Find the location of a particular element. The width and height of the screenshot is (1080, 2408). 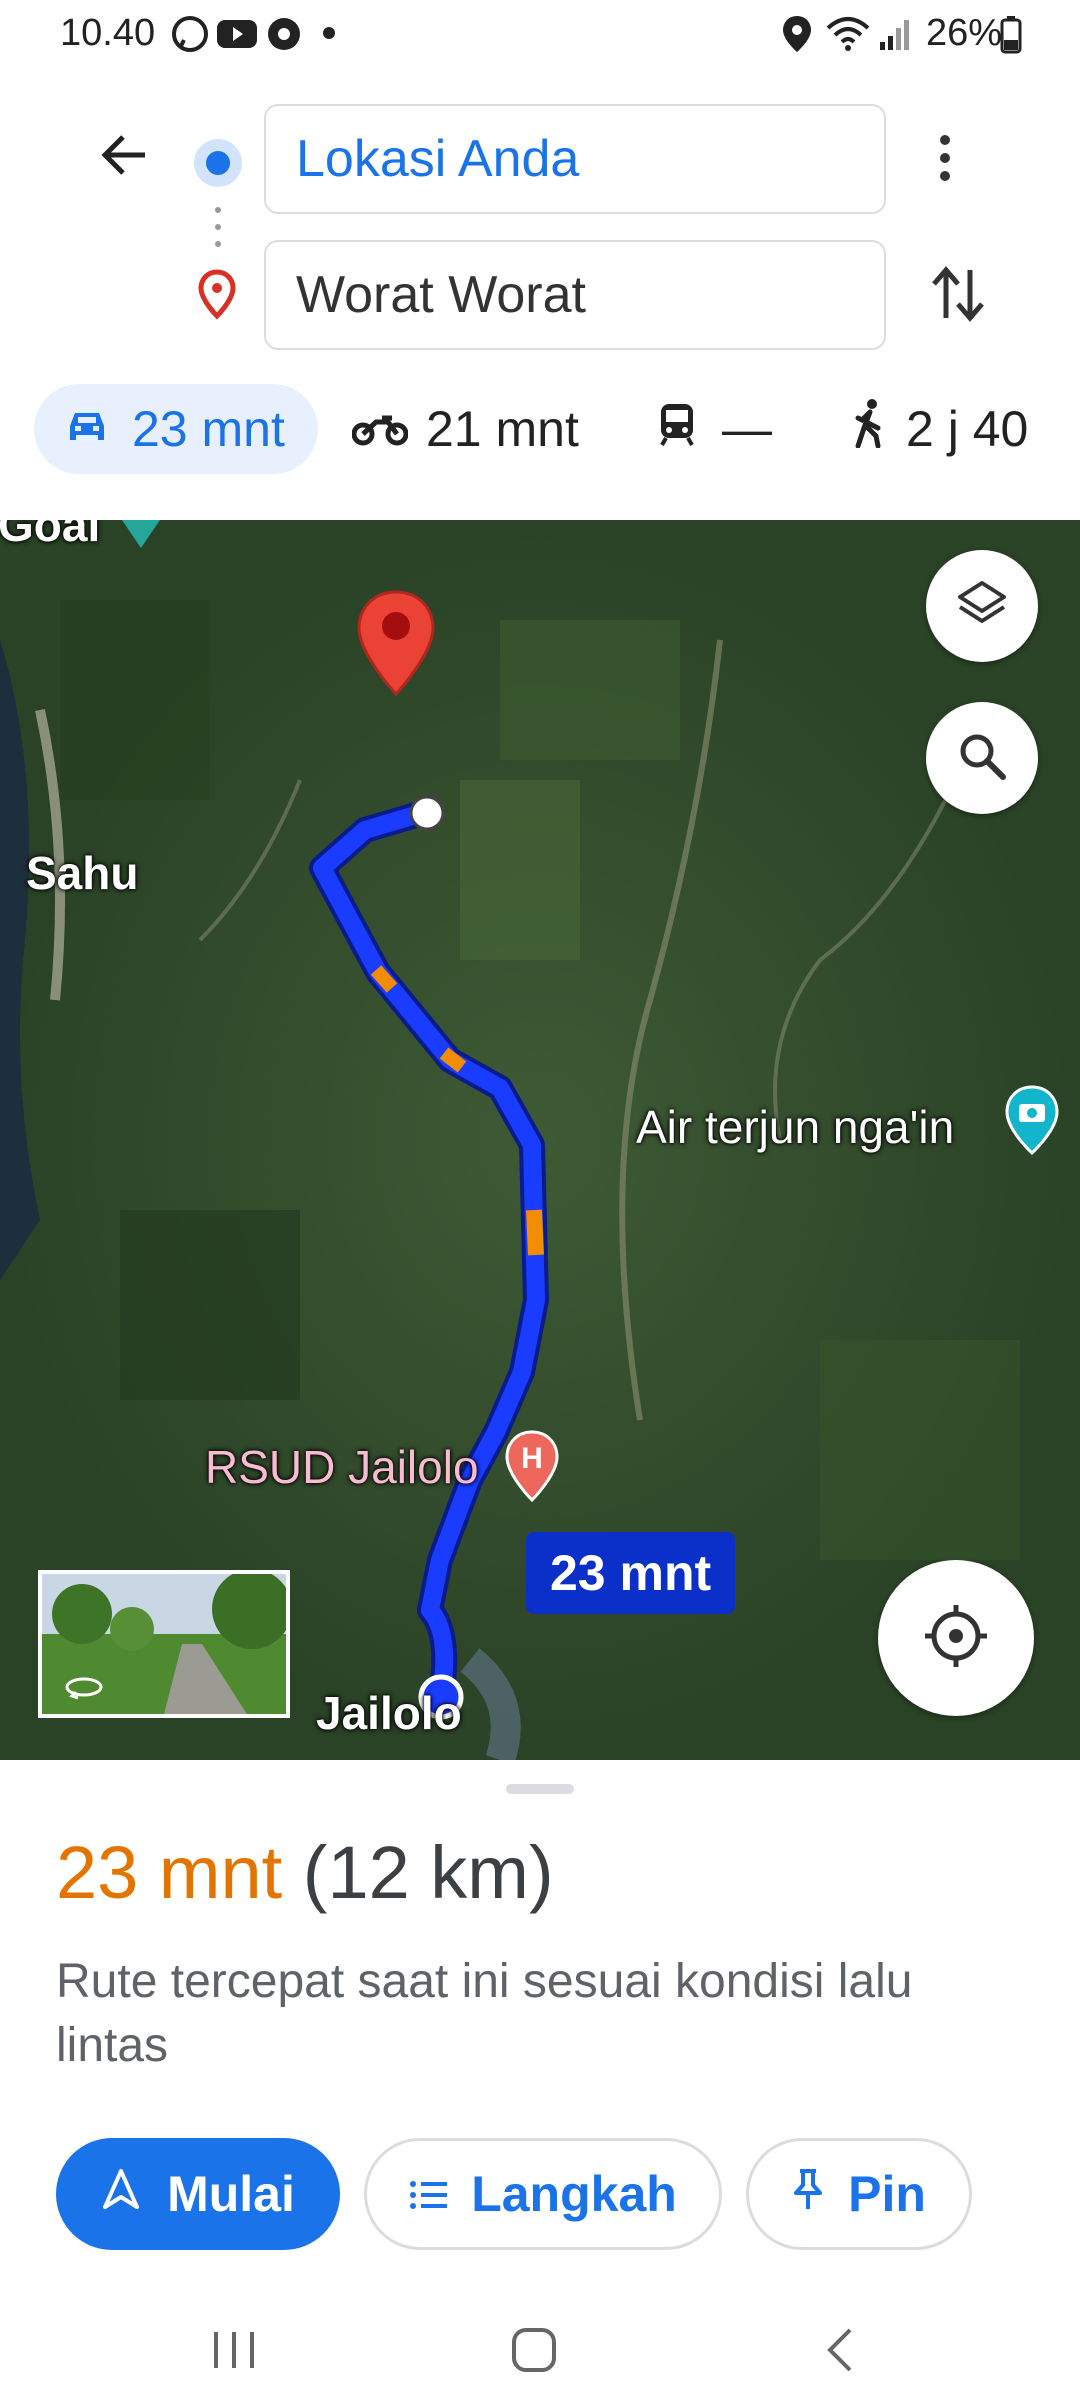

mode-motorbike-chip: 21 mnt is located at coordinates (471, 429).